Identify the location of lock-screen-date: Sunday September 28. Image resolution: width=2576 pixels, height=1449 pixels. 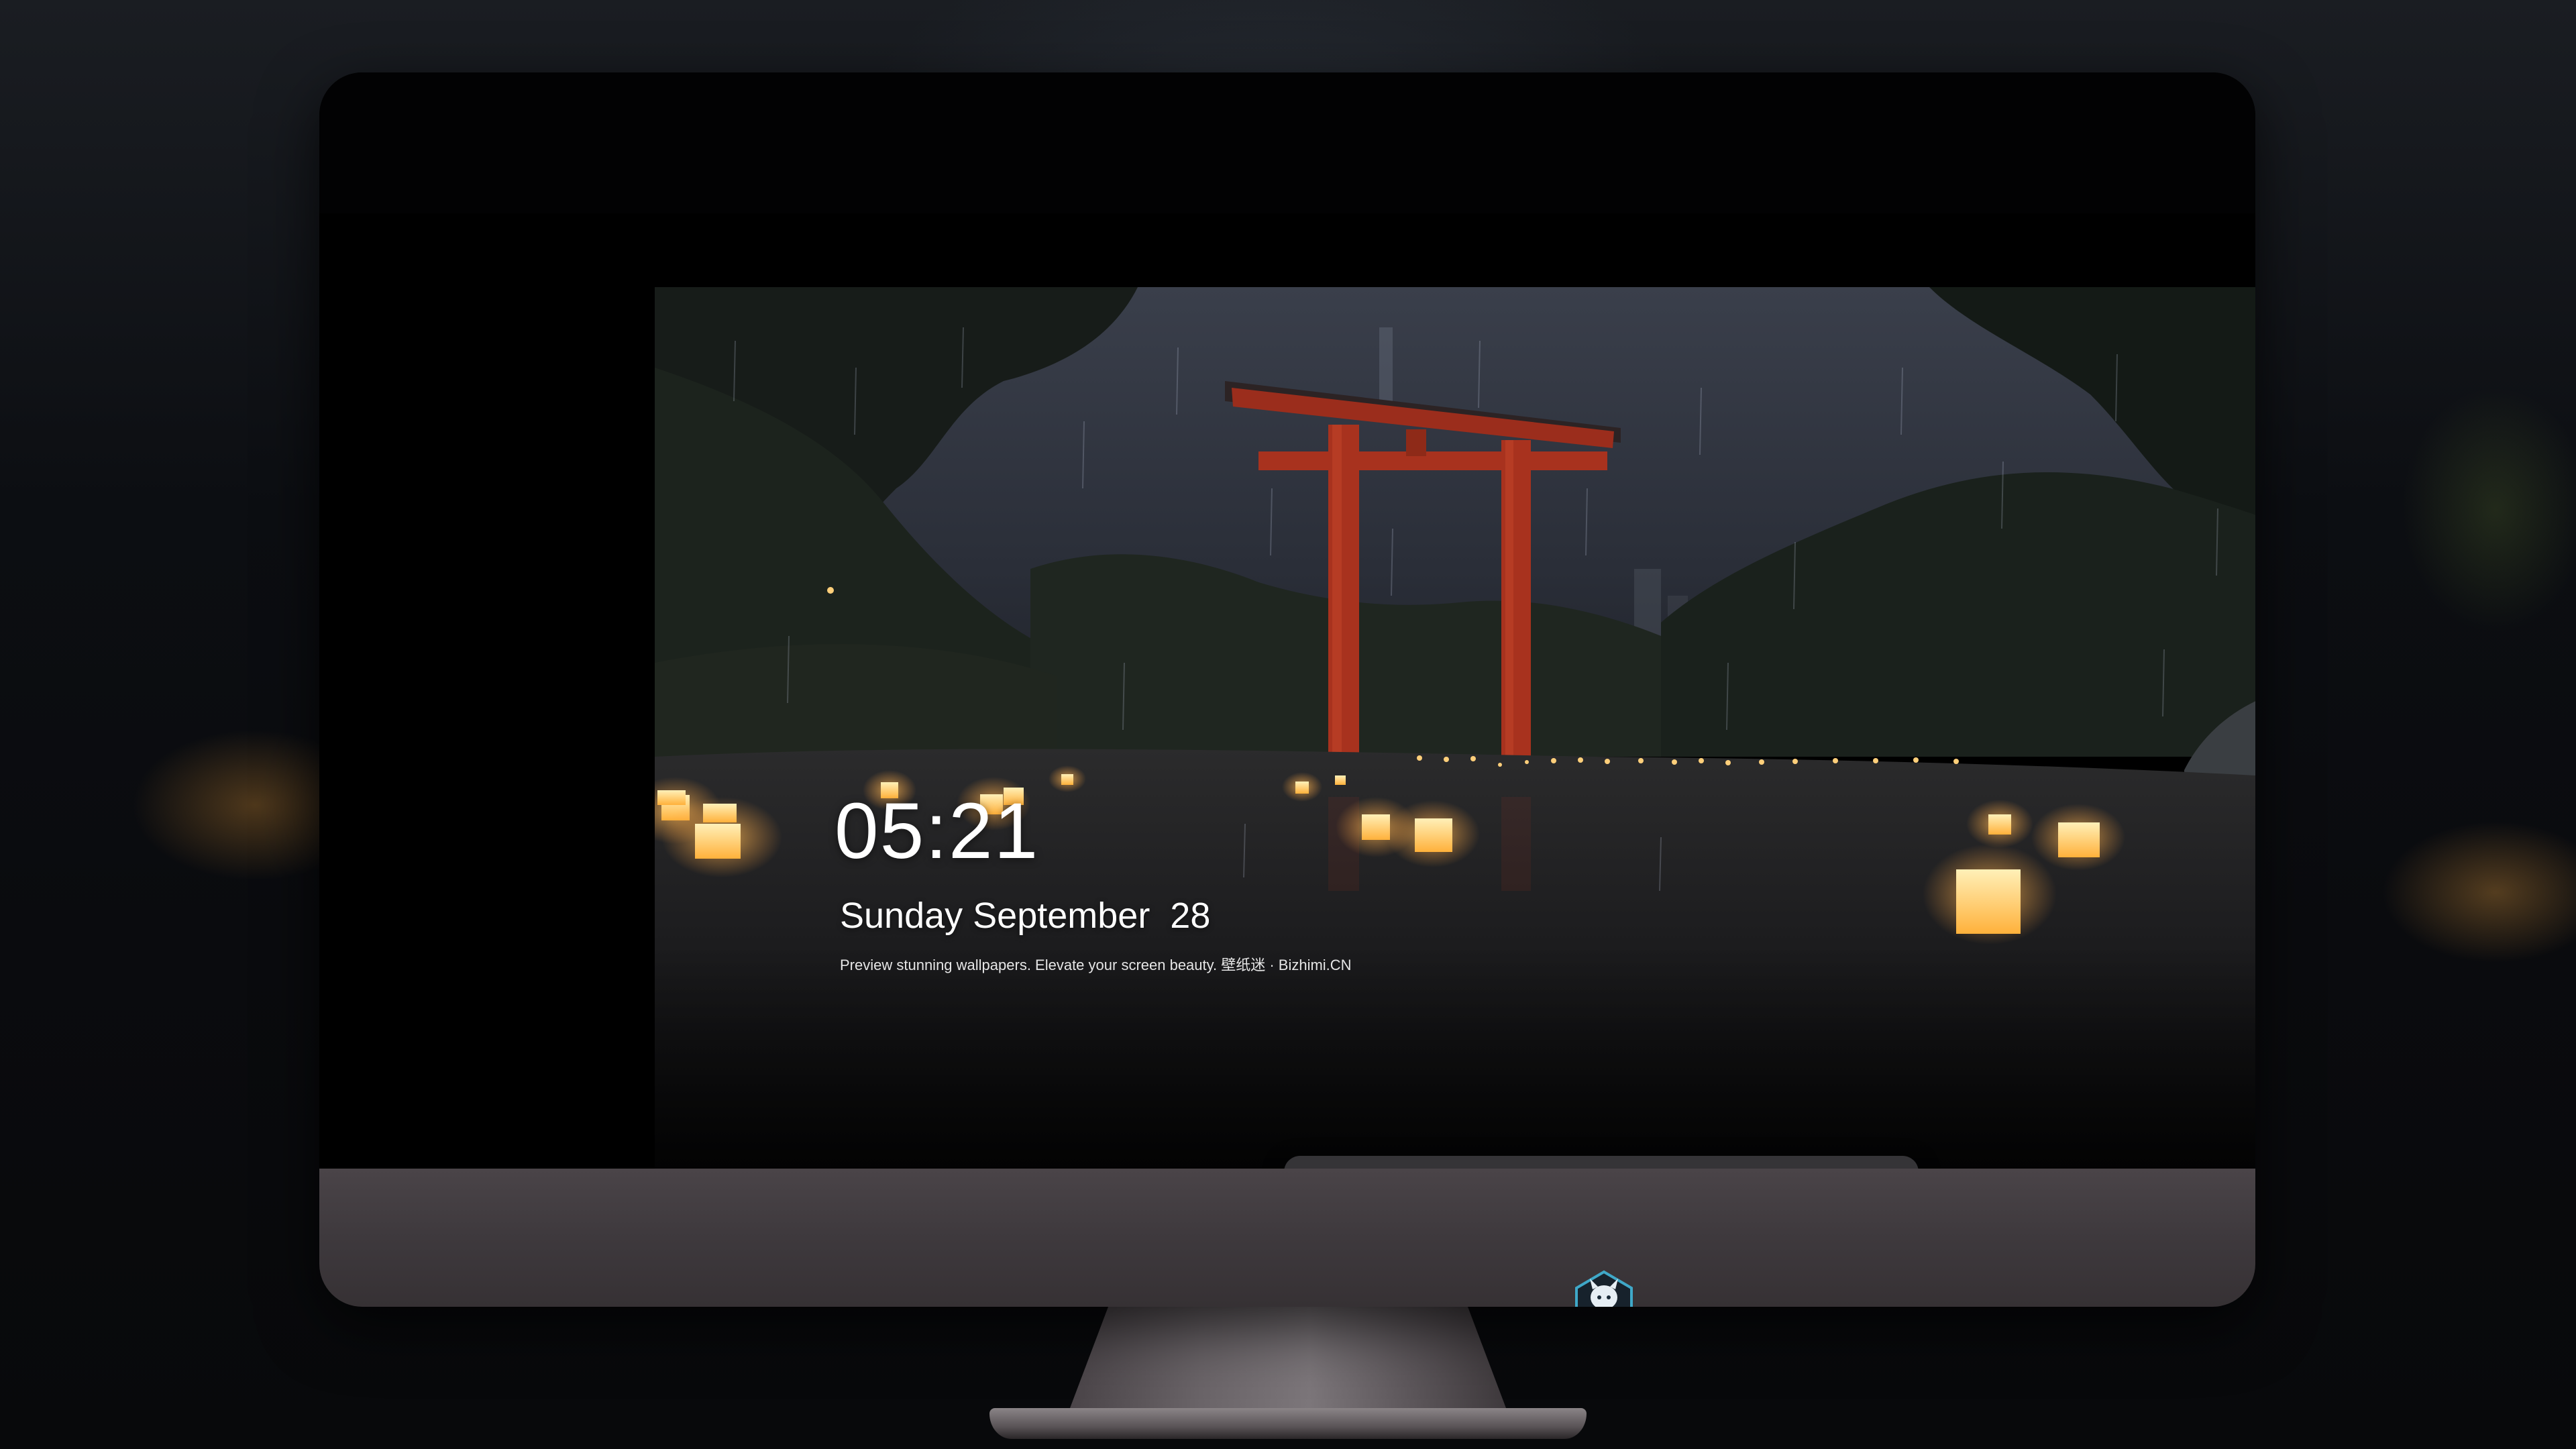
(1025, 916).